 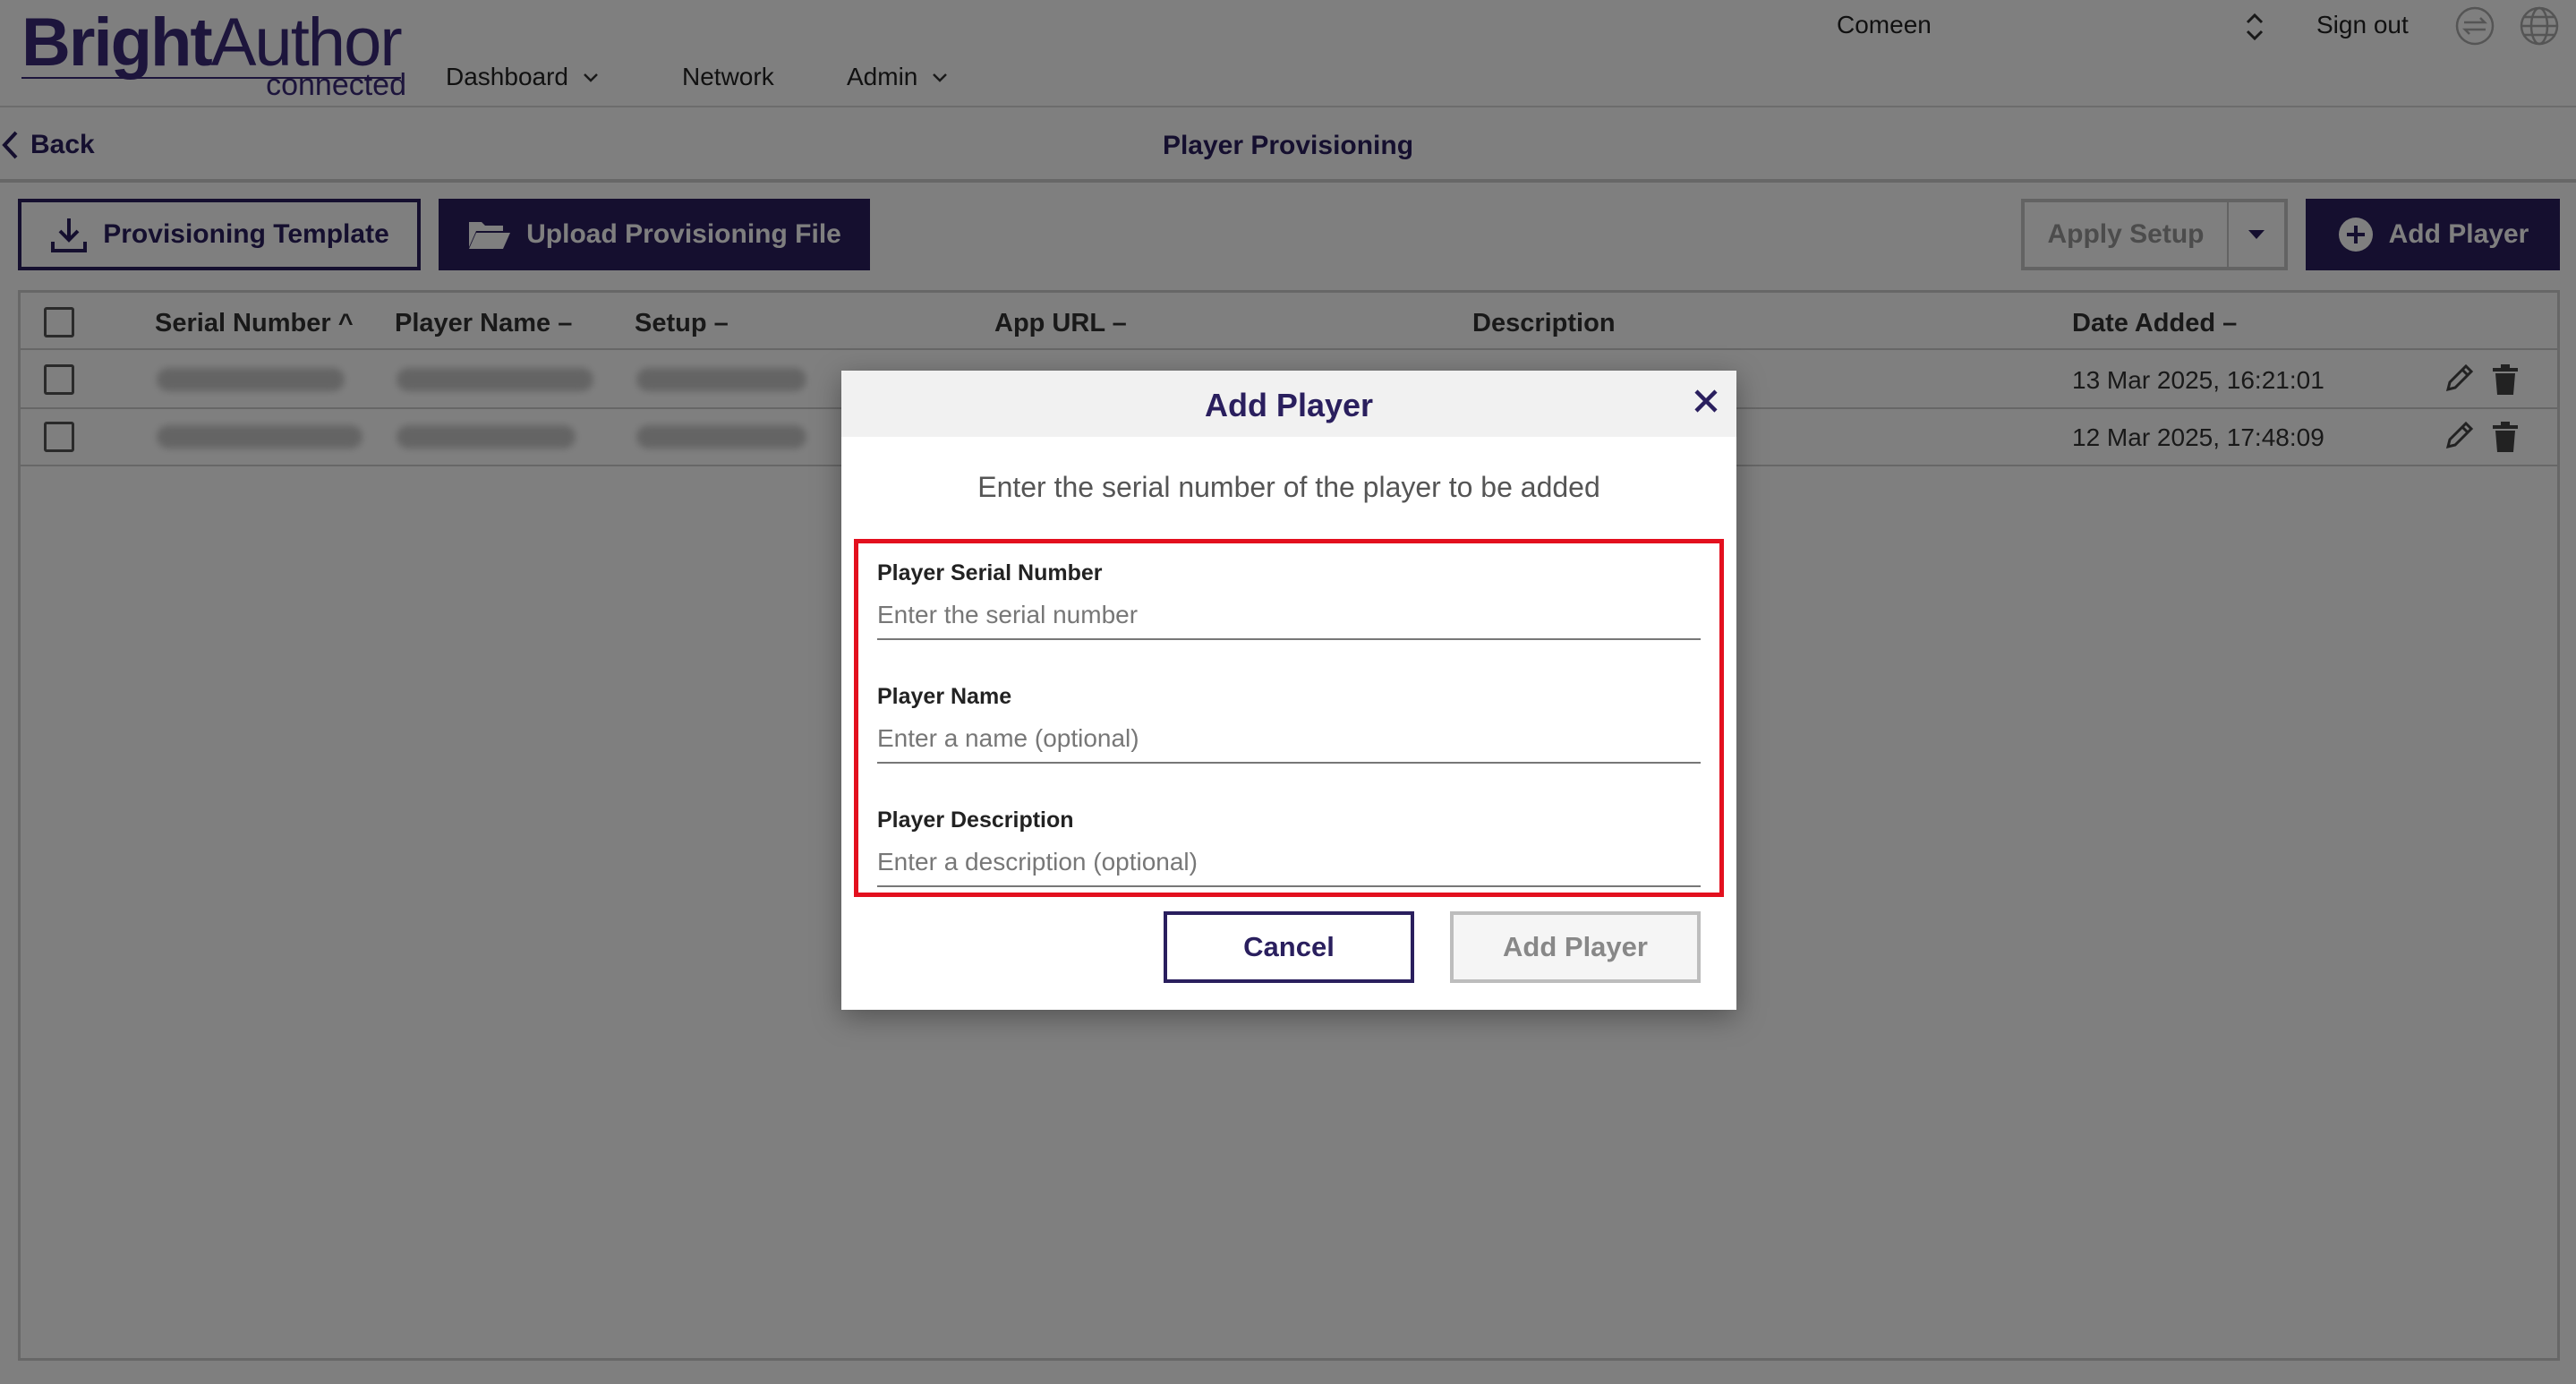 What do you see at coordinates (1575, 947) in the screenshot?
I see `dialog-add-player-button: Add Player` at bounding box center [1575, 947].